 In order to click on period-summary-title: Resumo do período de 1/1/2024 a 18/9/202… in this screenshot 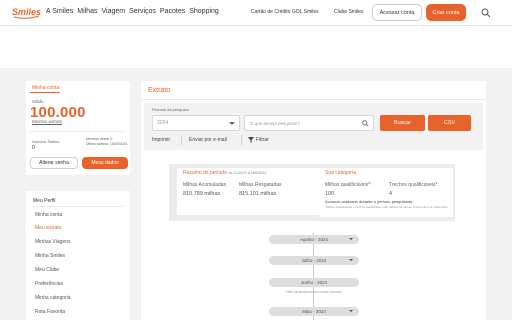, I will do `click(224, 173)`.